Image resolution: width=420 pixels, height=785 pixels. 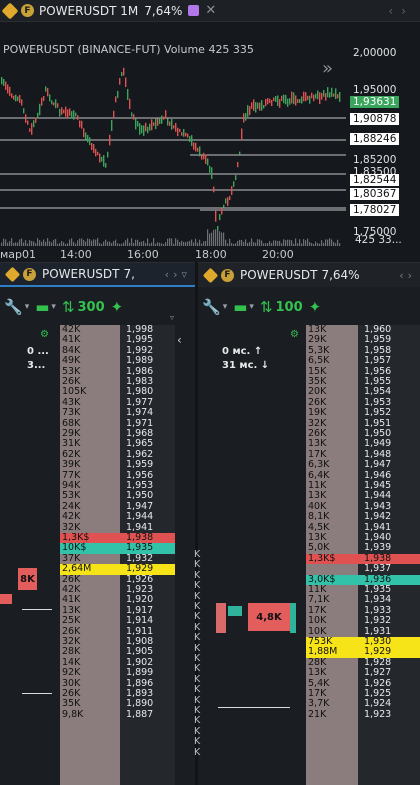 I want to click on expand-icon: », so click(x=327, y=68).